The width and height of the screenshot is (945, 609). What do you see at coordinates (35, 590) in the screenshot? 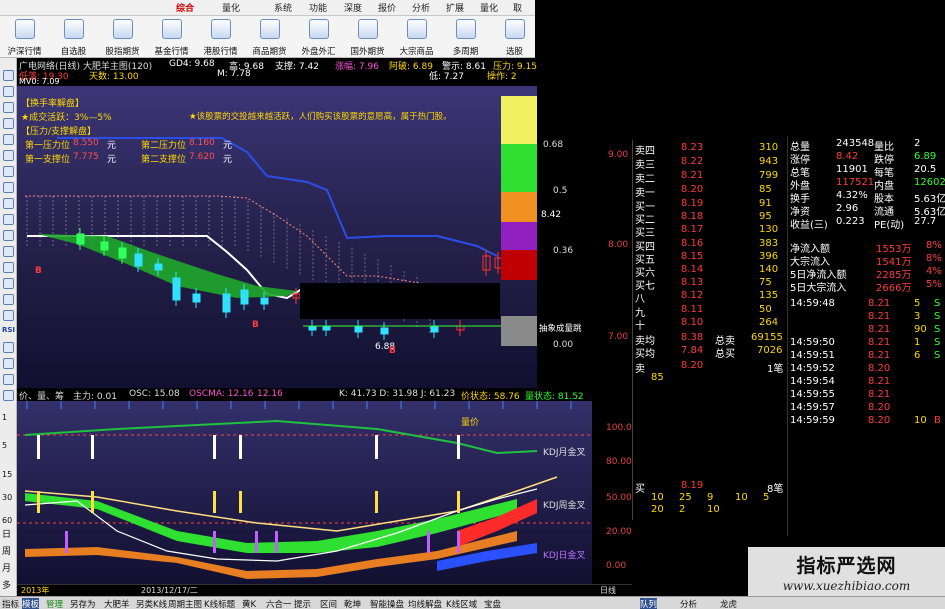
I see `year-label: 2013年` at bounding box center [35, 590].